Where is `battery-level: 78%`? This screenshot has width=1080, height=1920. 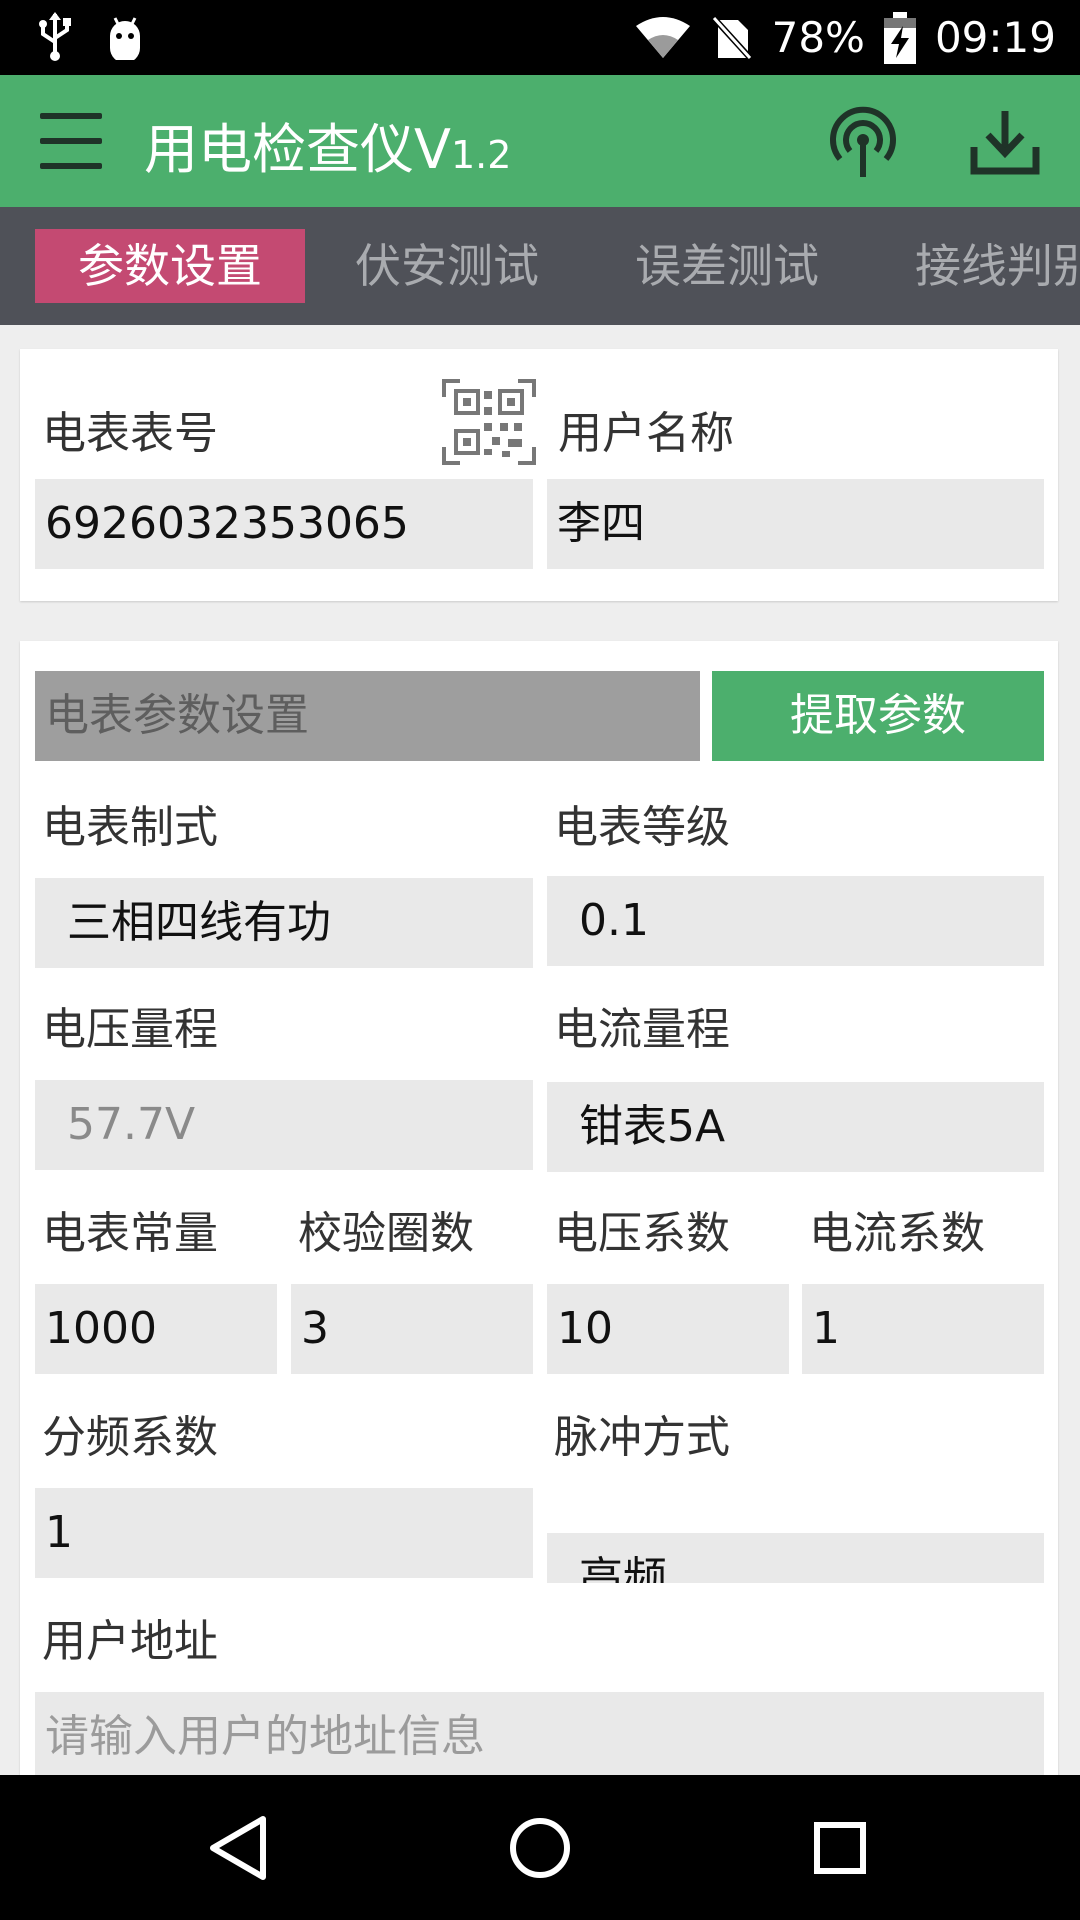 battery-level: 78% is located at coordinates (818, 37).